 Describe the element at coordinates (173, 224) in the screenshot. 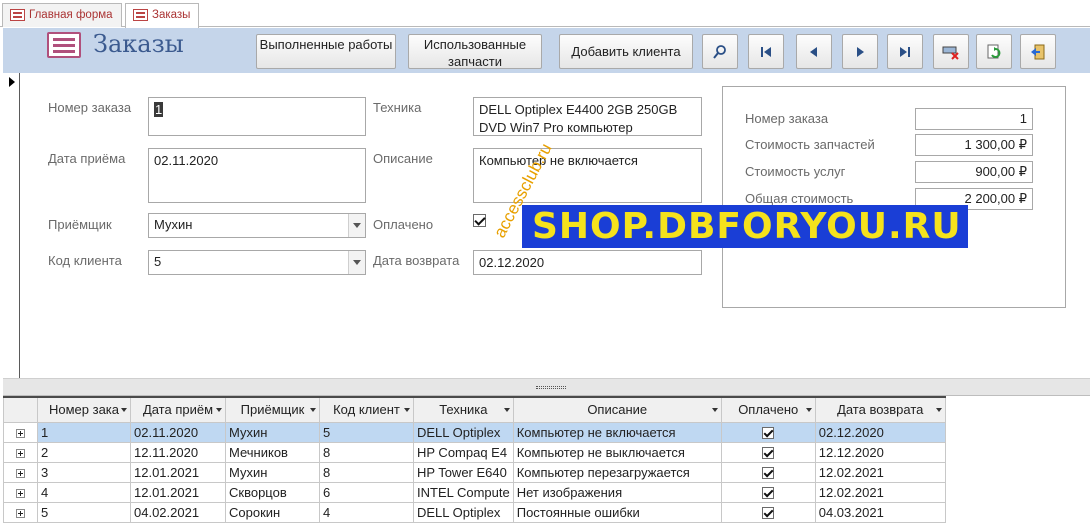

I see `receiver-value: Мухин` at that location.